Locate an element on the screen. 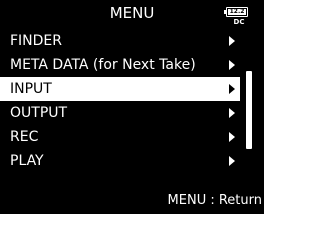  menu-item-output: OUTPUT is located at coordinates (120, 113).